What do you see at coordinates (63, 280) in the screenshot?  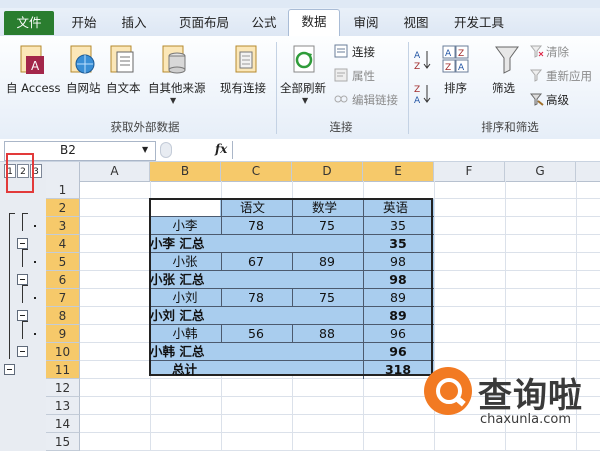 I see `row-header-6: 6` at bounding box center [63, 280].